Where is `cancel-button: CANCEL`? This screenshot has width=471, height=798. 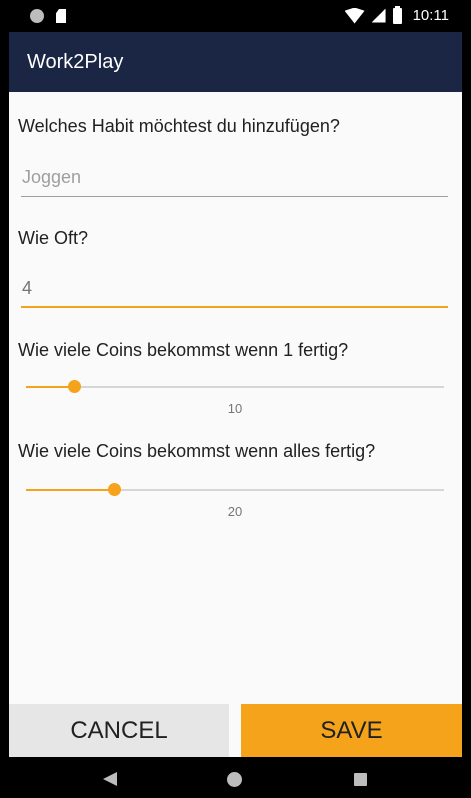
cancel-button: CANCEL is located at coordinates (119, 730).